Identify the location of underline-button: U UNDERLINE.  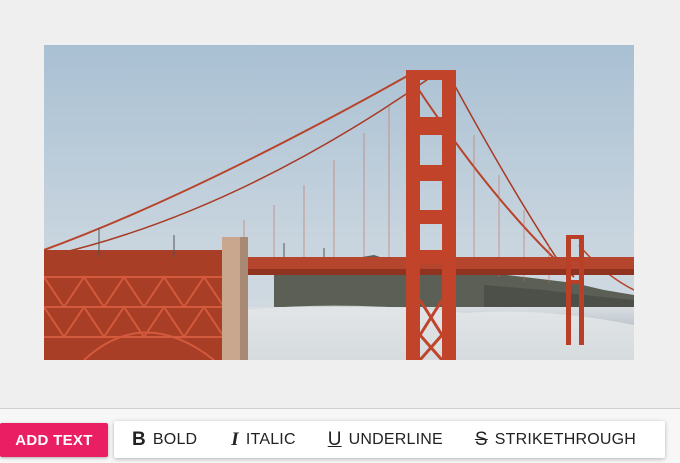
(385, 439).